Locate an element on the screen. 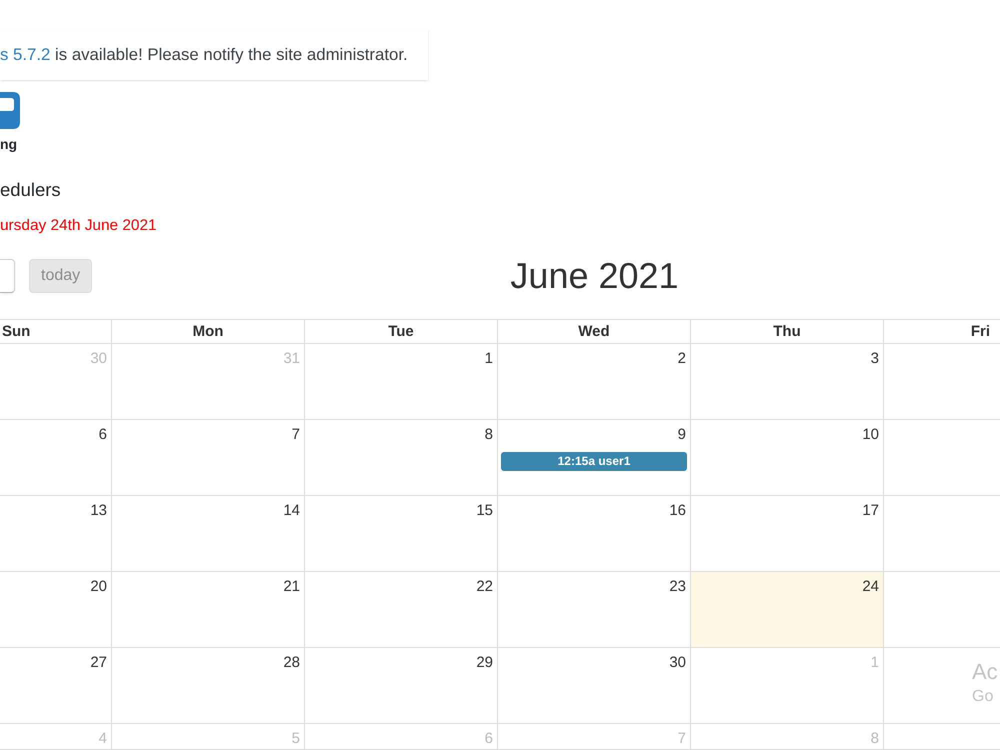 This screenshot has width=1000, height=750. day-number: 10 is located at coordinates (870, 434).